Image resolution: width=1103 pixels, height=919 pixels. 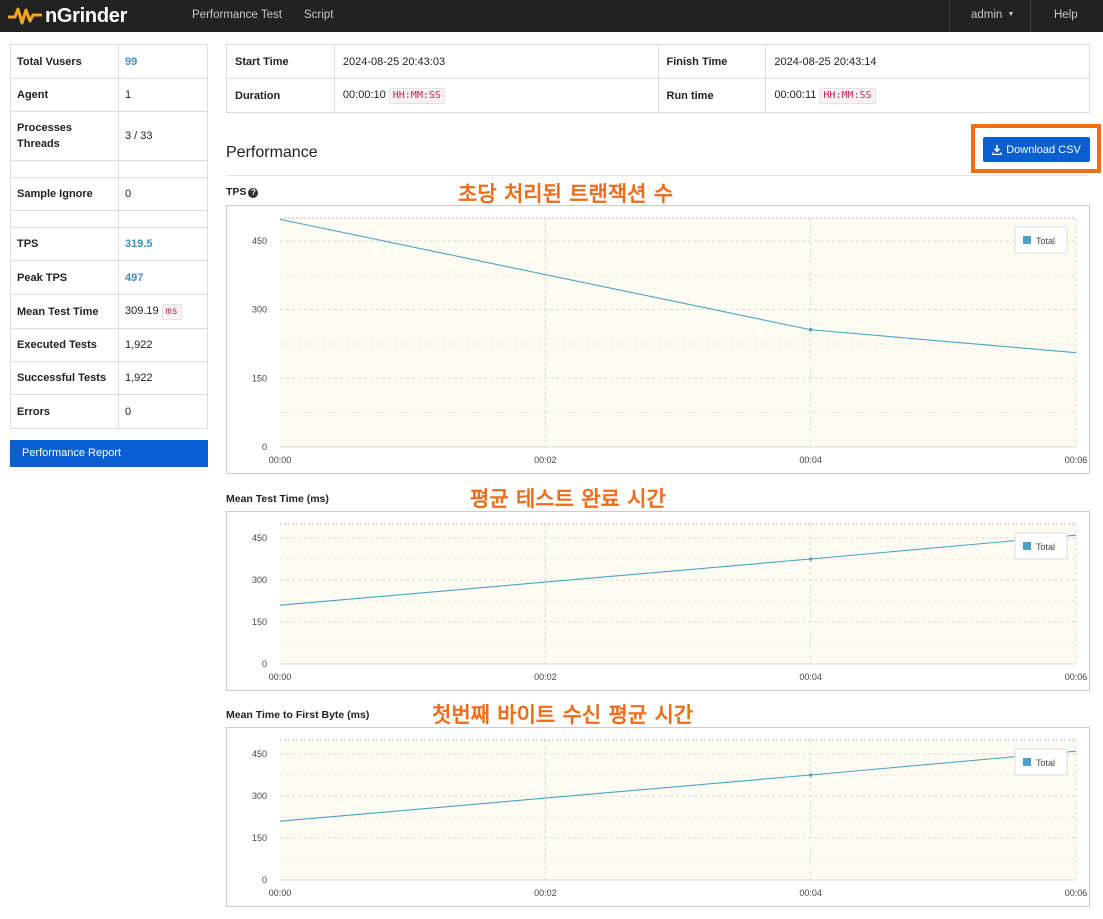 I want to click on agent-value: 1, so click(x=163, y=95).